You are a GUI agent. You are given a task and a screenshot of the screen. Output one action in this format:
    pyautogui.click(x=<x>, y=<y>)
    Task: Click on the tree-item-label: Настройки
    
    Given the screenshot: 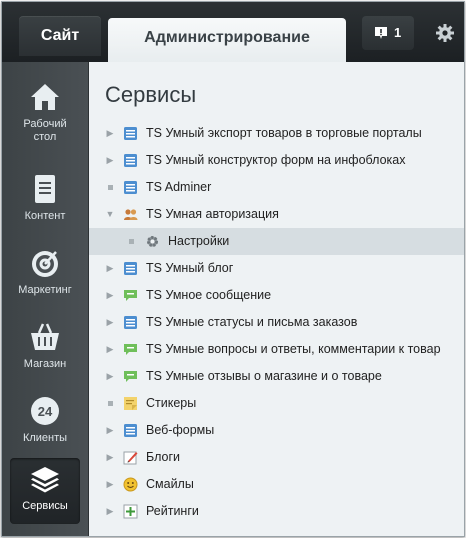 What is the action you would take?
    pyautogui.click(x=198, y=241)
    